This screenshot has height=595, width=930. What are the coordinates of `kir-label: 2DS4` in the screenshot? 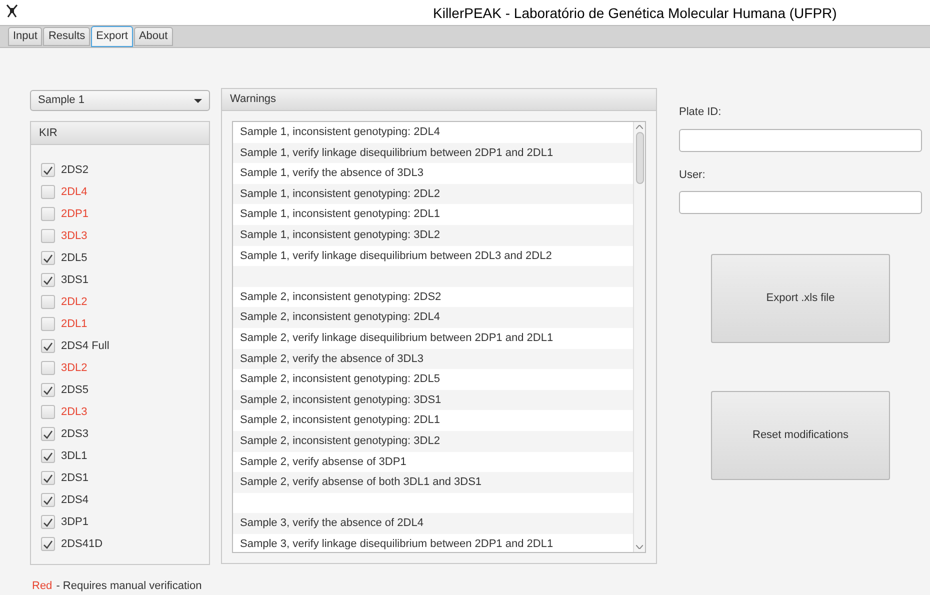 It's located at (75, 500).